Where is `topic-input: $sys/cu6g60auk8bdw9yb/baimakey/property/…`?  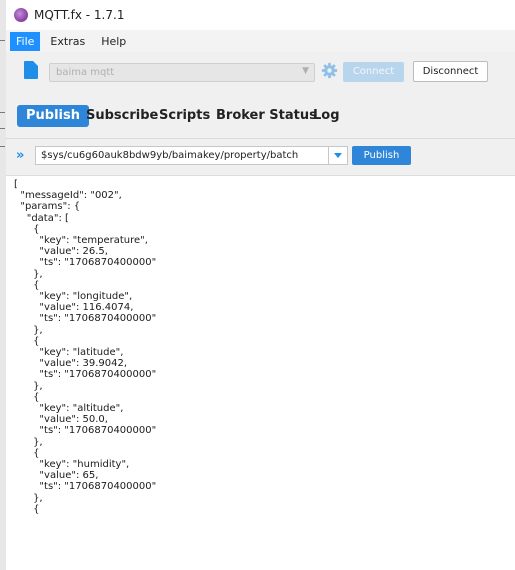 topic-input: $sys/cu6g60auk8bdw9yb/baimakey/property/… is located at coordinates (182, 155).